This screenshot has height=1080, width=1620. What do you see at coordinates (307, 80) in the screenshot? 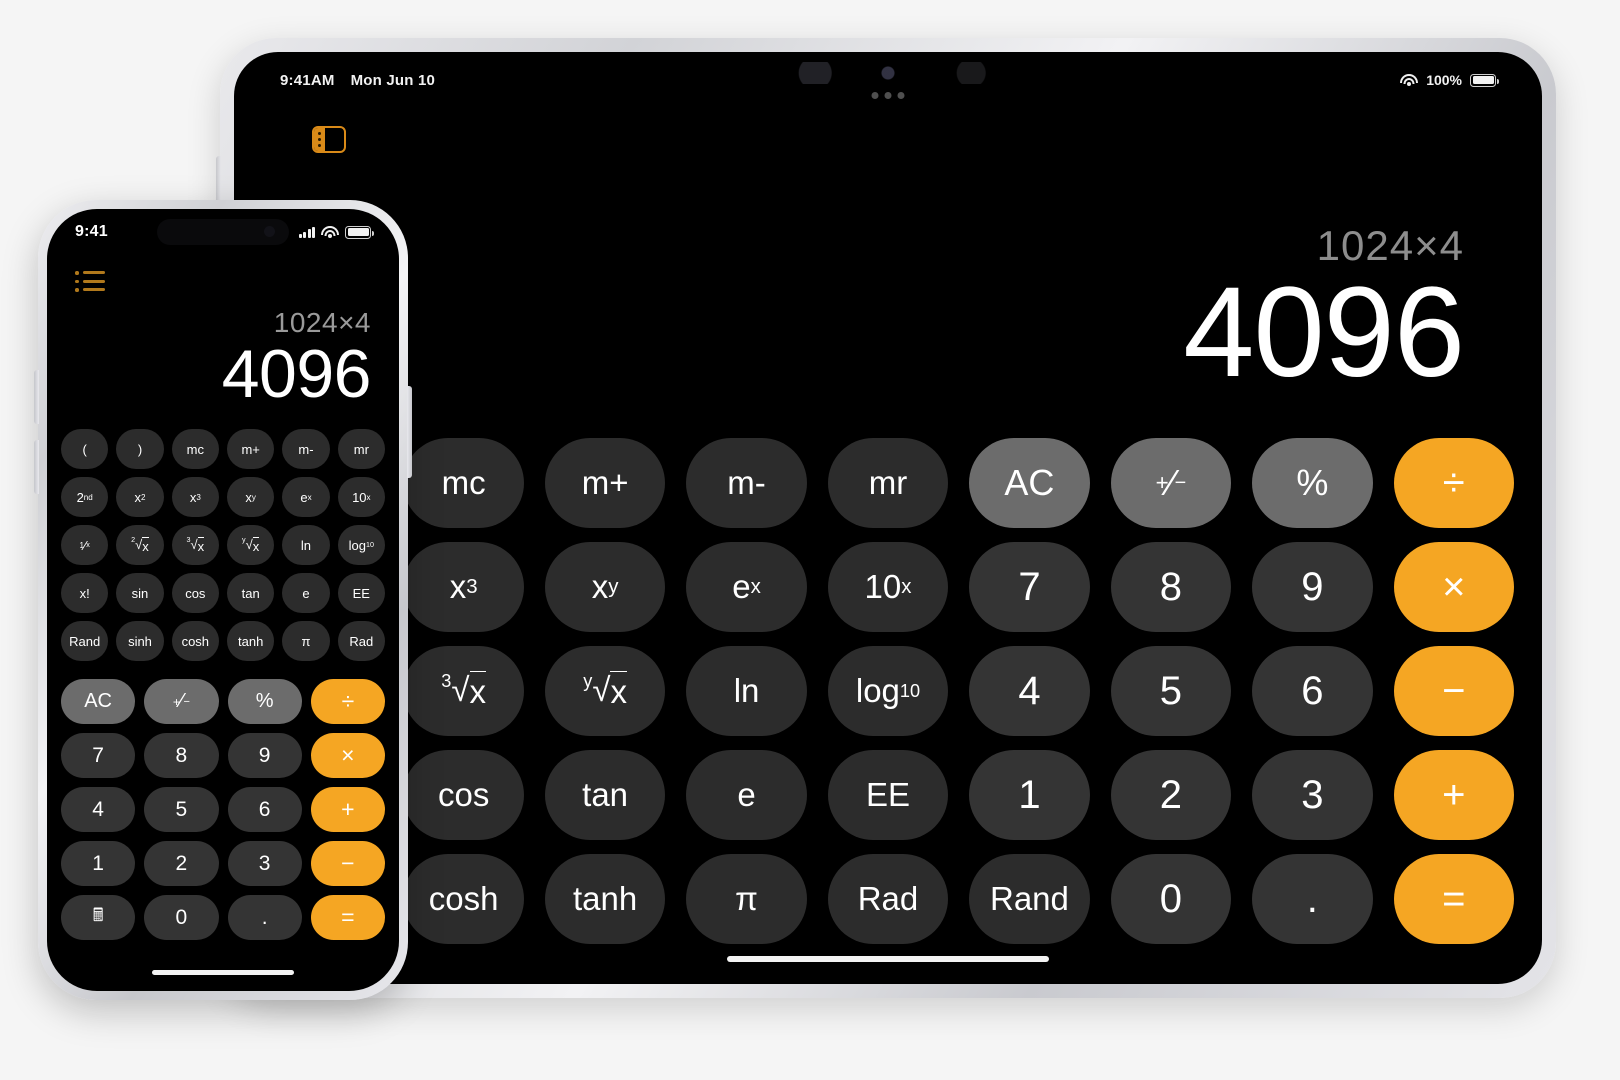
I see `ipad-status-time: 9:41AM` at bounding box center [307, 80].